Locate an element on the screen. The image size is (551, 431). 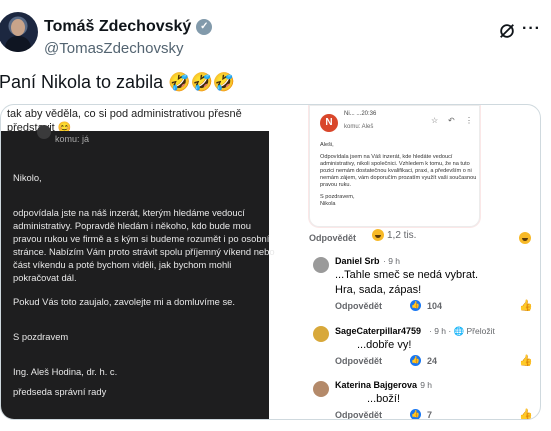
author-handle: @TomasZdechovsky is located at coordinates (113, 48).